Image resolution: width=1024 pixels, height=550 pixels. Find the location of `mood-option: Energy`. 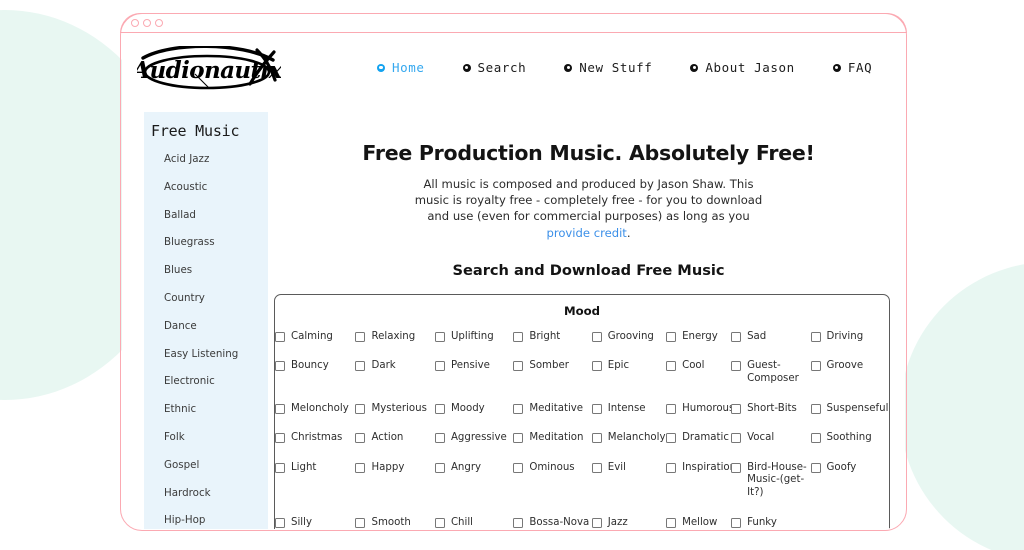

mood-option: Energy is located at coordinates (698, 337).